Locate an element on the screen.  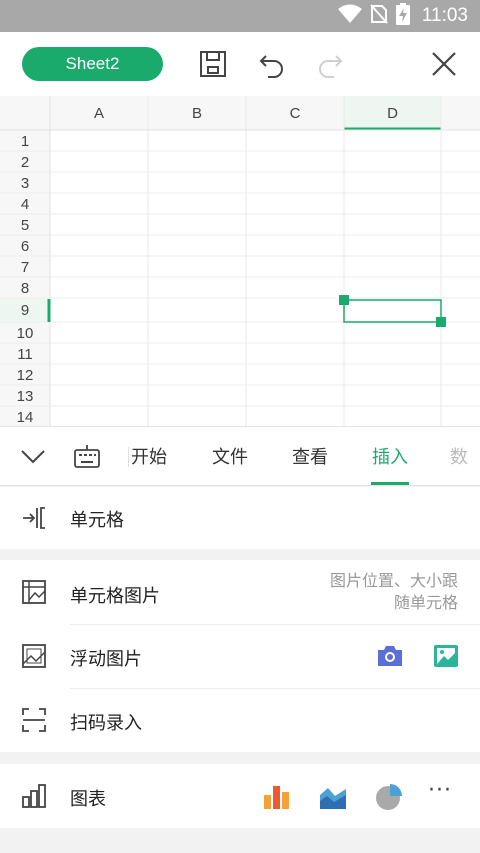
pie-chart-icon is located at coordinates (389, 797).